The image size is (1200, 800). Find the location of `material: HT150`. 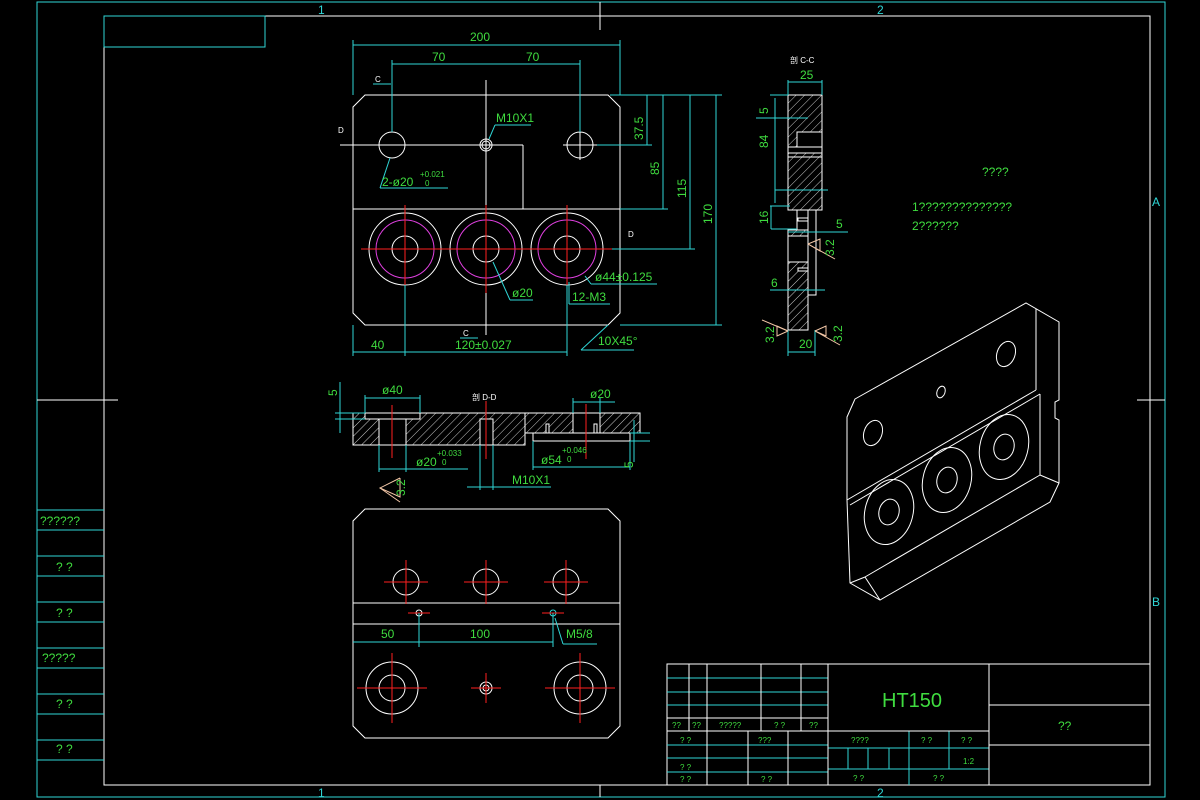

material: HT150 is located at coordinates (912, 701).